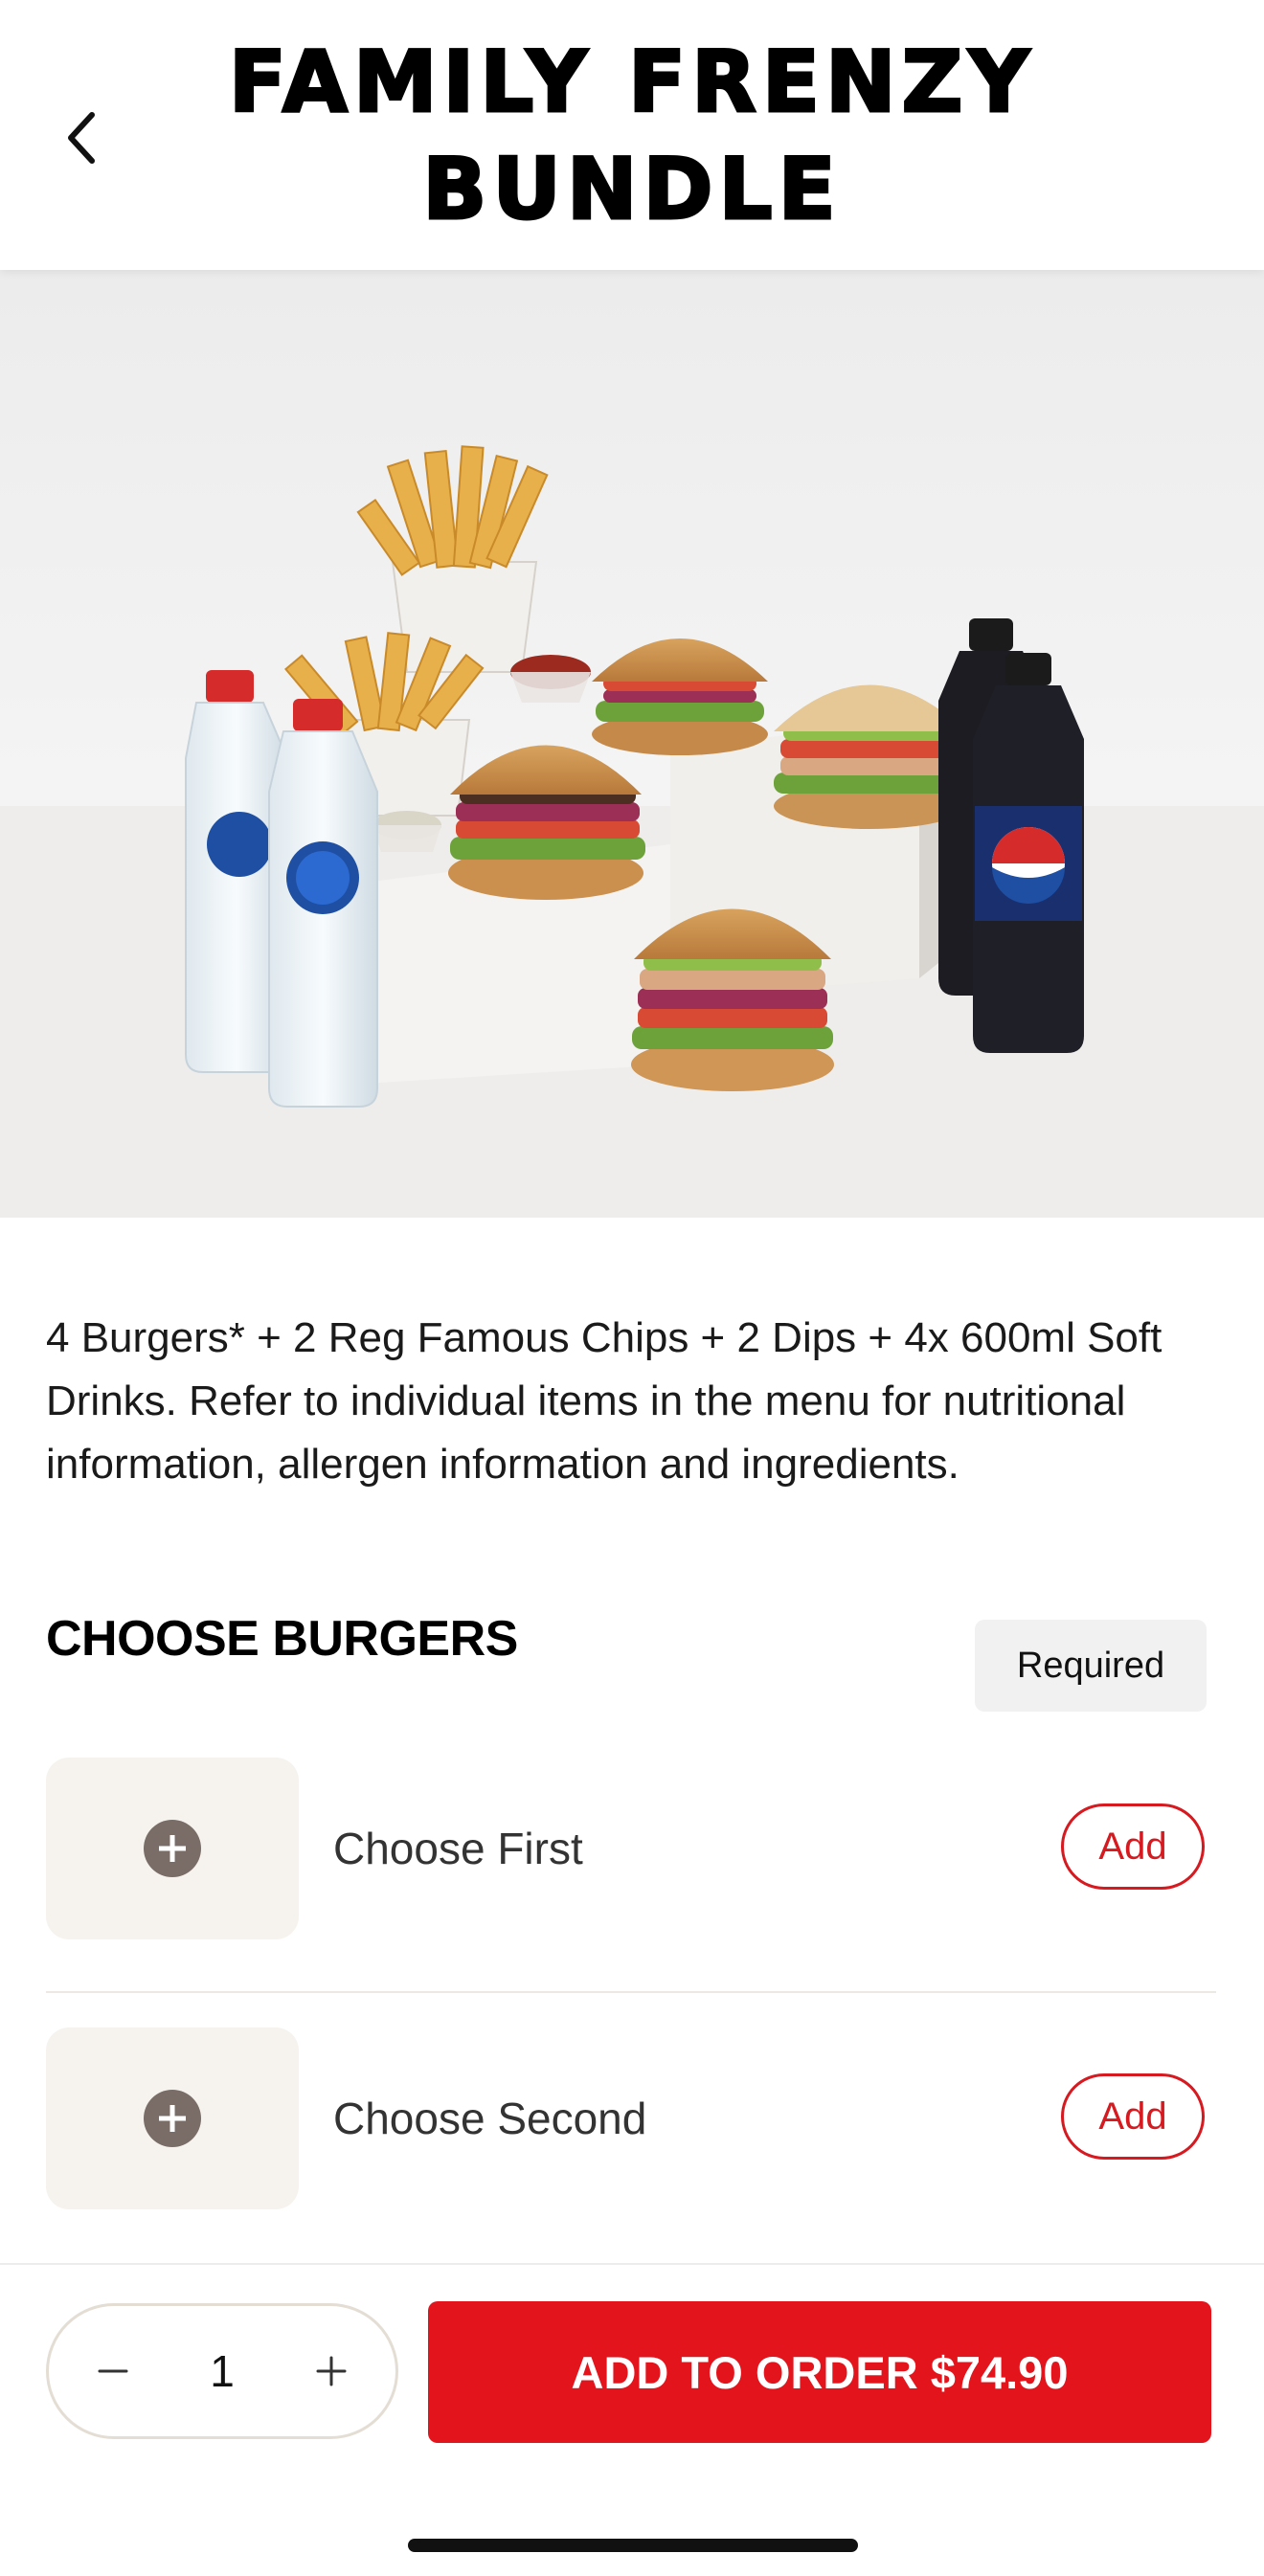 Image resolution: width=1264 pixels, height=2576 pixels. What do you see at coordinates (1091, 1666) in the screenshot?
I see `required-badge: Required` at bounding box center [1091, 1666].